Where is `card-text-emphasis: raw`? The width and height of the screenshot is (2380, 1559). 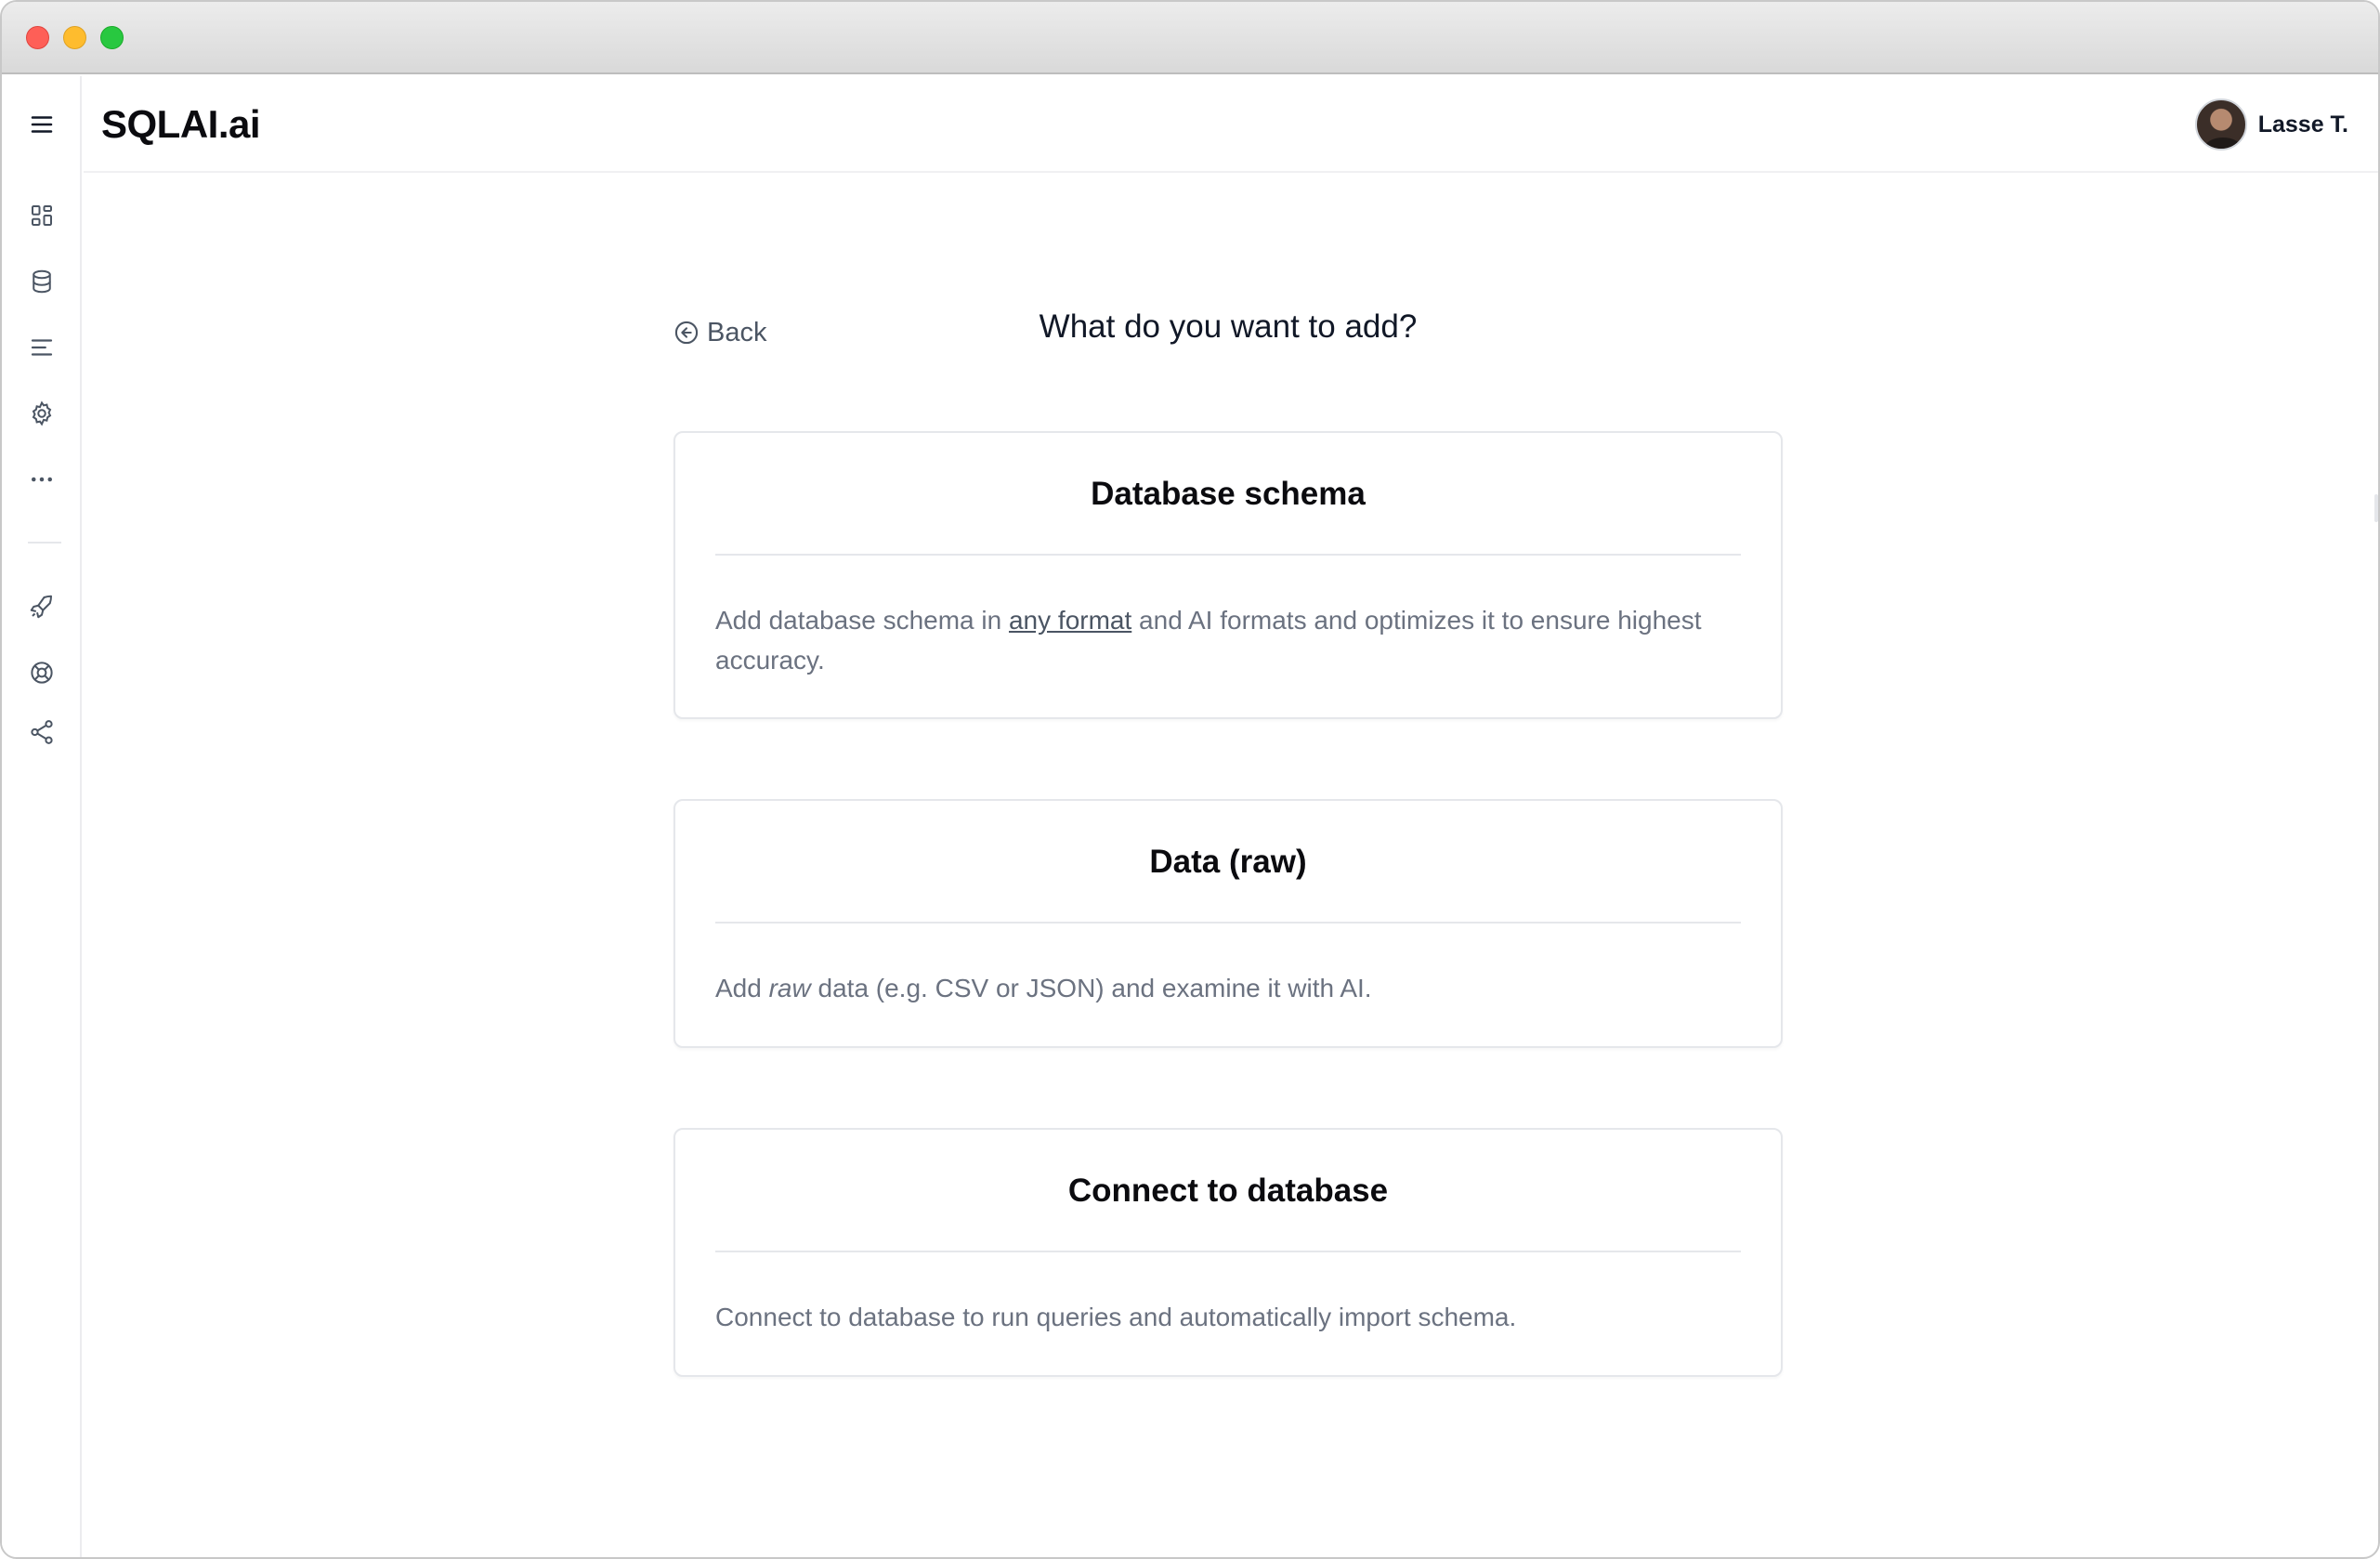
card-text-emphasis: raw is located at coordinates (789, 988).